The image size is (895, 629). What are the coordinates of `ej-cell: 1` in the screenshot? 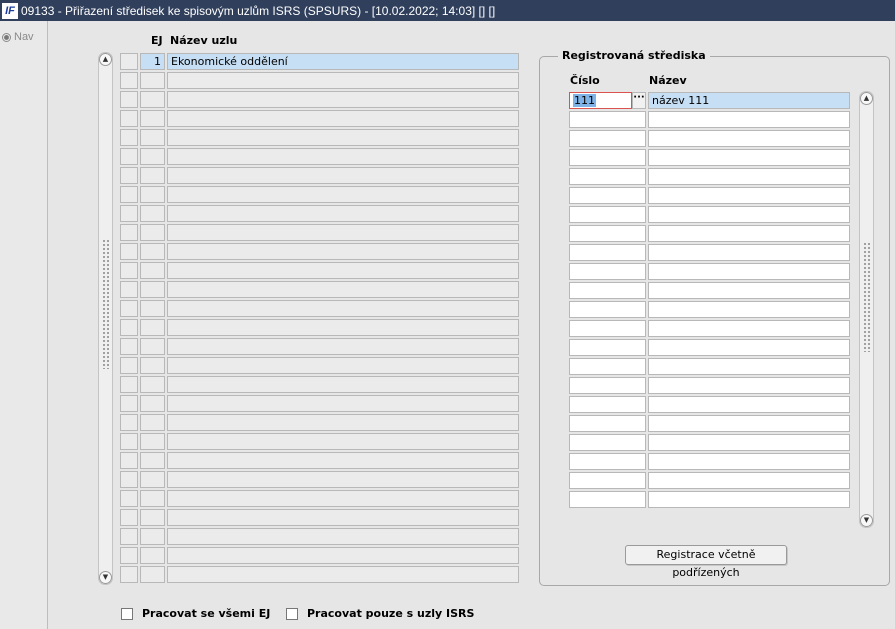 It's located at (152, 61).